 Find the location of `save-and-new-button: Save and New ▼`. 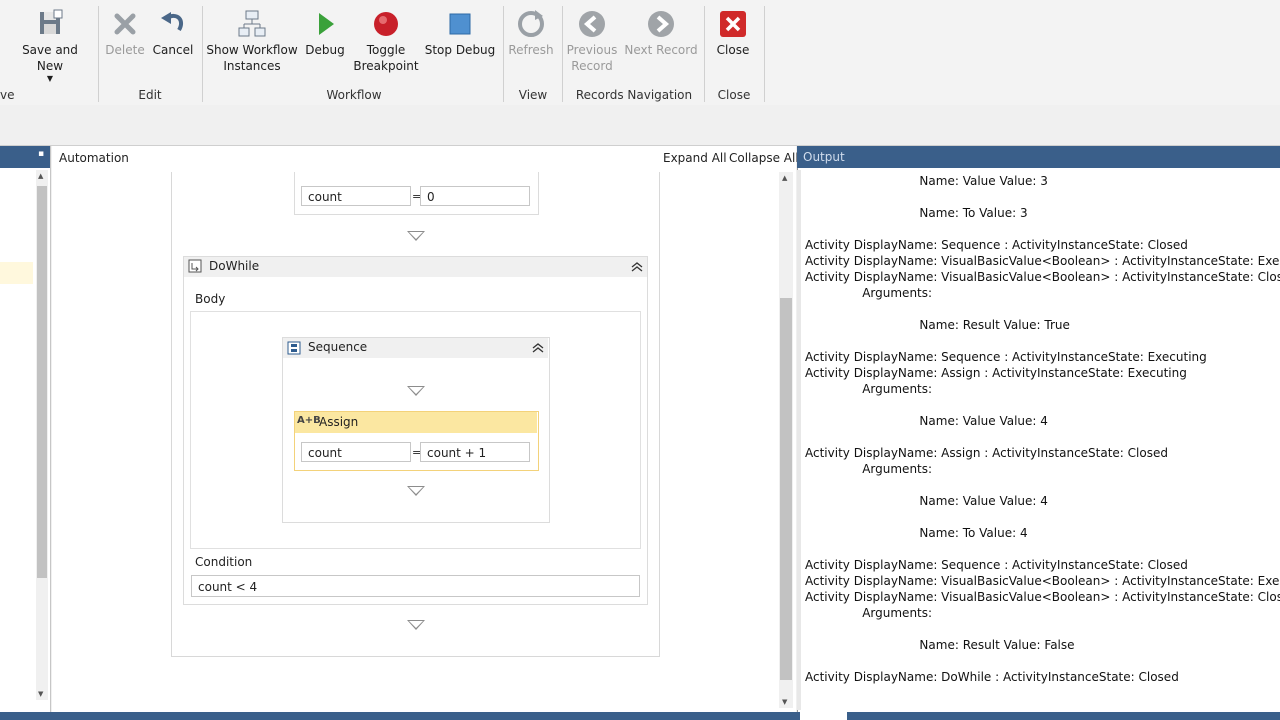

save-and-new-button: Save and New ▼ is located at coordinates (50, 46).